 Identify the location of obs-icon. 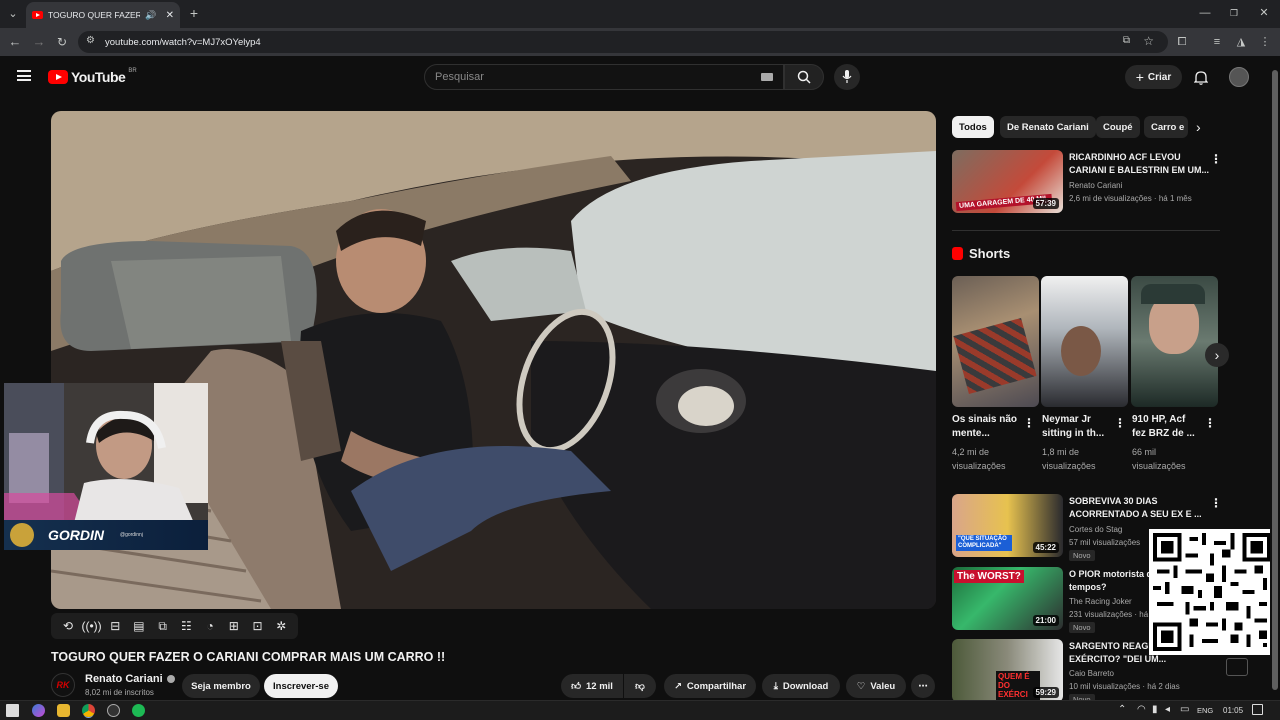
(113, 710).